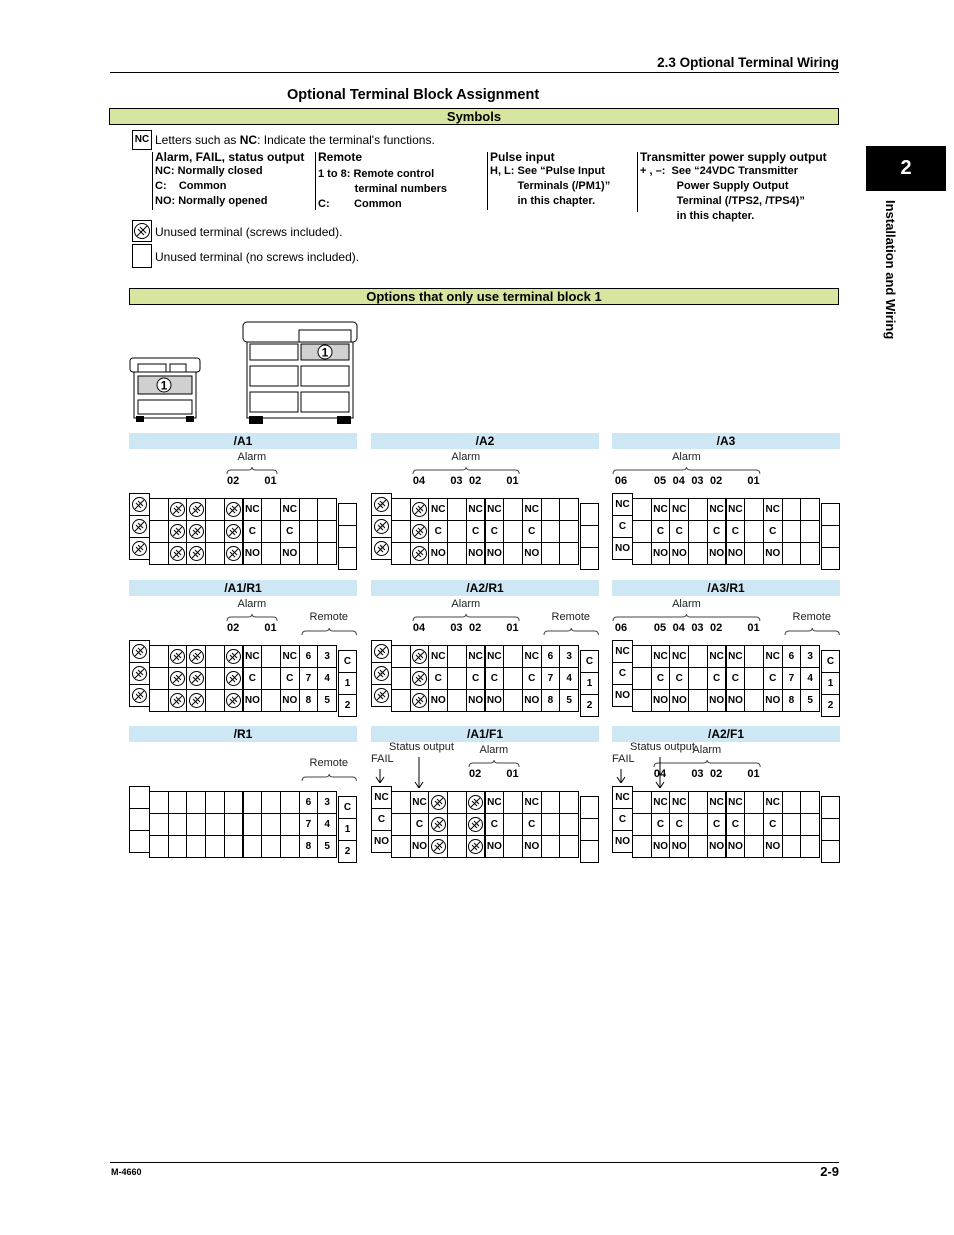  Describe the element at coordinates (347, 683) in the screenshot. I see `remote-terminal-1: 1` at that location.